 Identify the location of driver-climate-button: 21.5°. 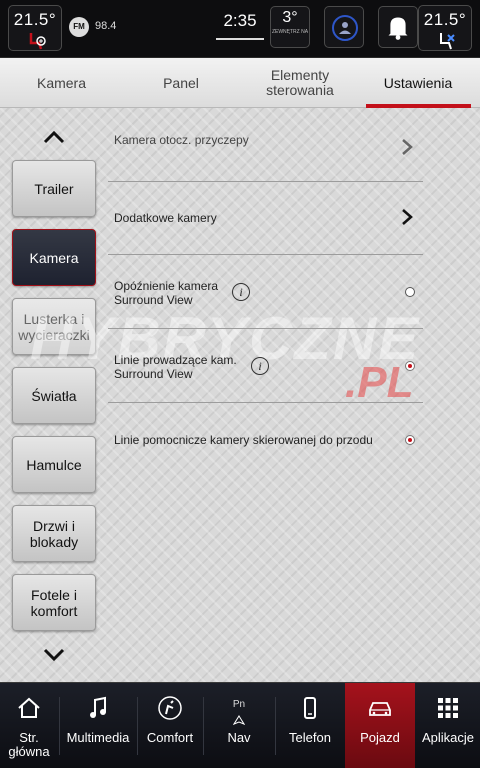
(35, 28).